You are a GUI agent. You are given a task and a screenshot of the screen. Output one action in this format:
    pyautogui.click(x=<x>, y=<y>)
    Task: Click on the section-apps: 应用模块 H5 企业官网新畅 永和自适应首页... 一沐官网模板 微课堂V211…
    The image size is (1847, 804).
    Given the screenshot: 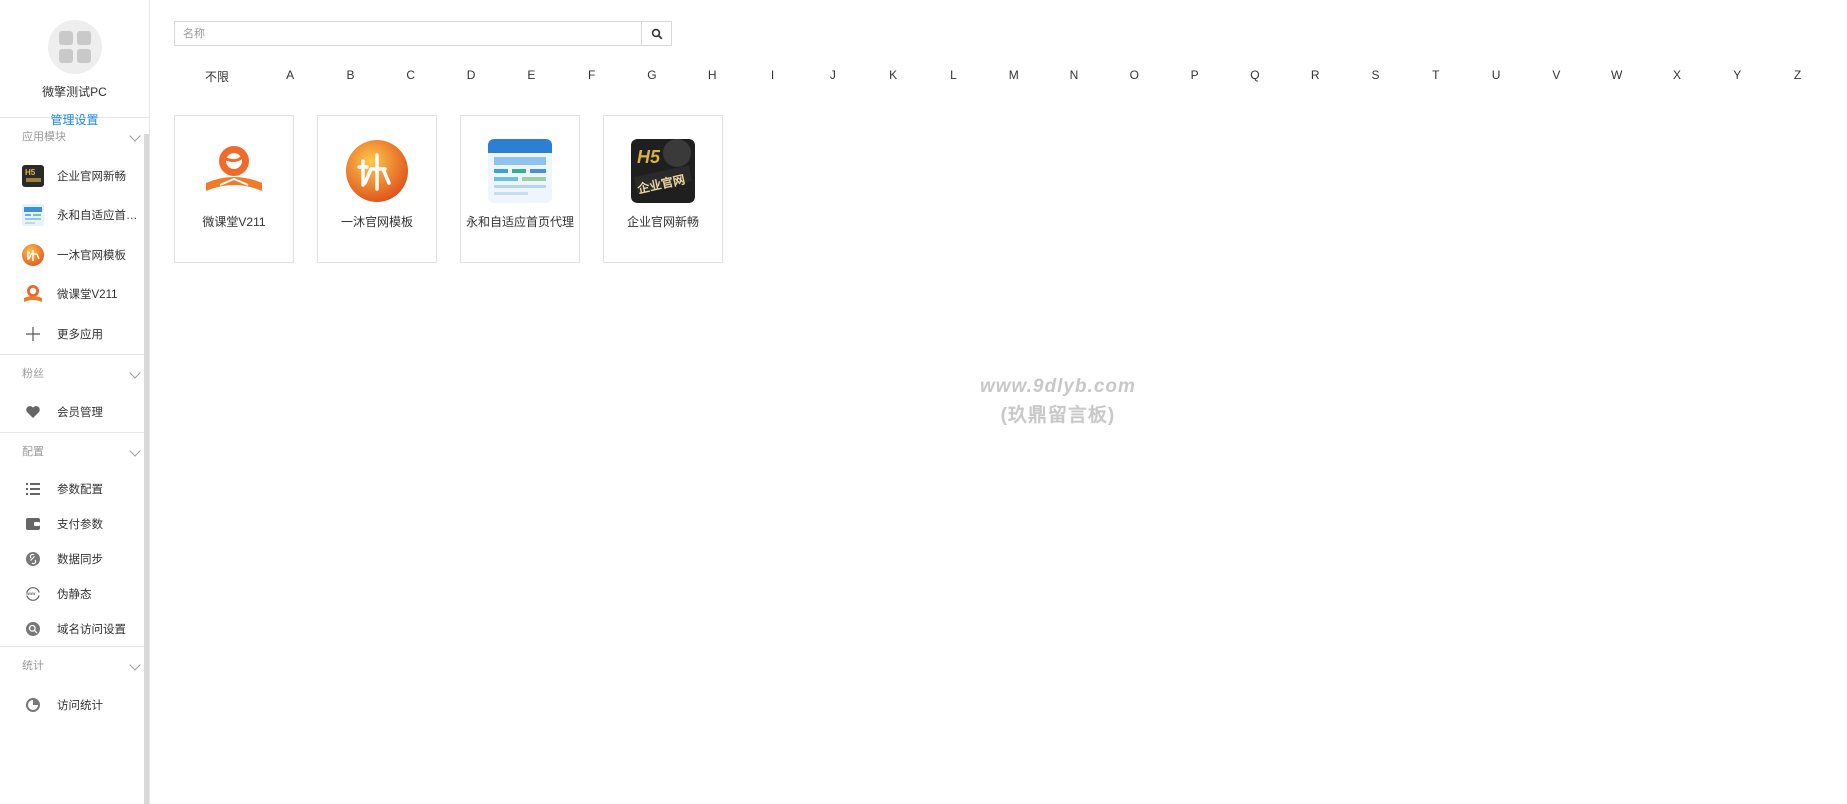 What is the action you would take?
    pyautogui.click(x=74, y=236)
    